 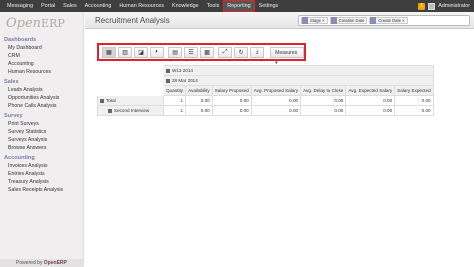 I want to click on refresh-icon: ↻, so click(x=241, y=52).